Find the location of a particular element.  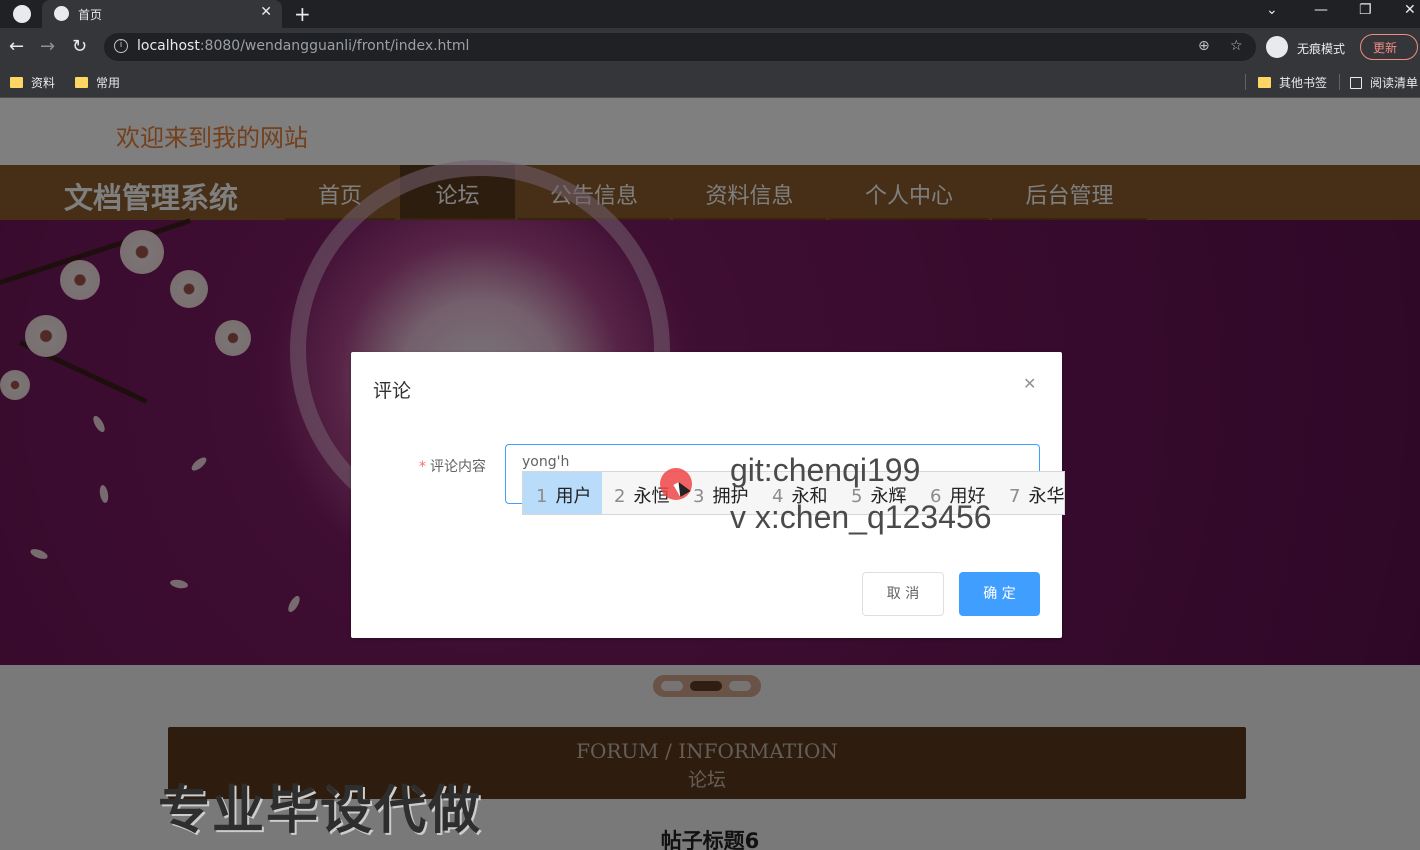

browser-tab: 首页 ✕ is located at coordinates (162, 14).